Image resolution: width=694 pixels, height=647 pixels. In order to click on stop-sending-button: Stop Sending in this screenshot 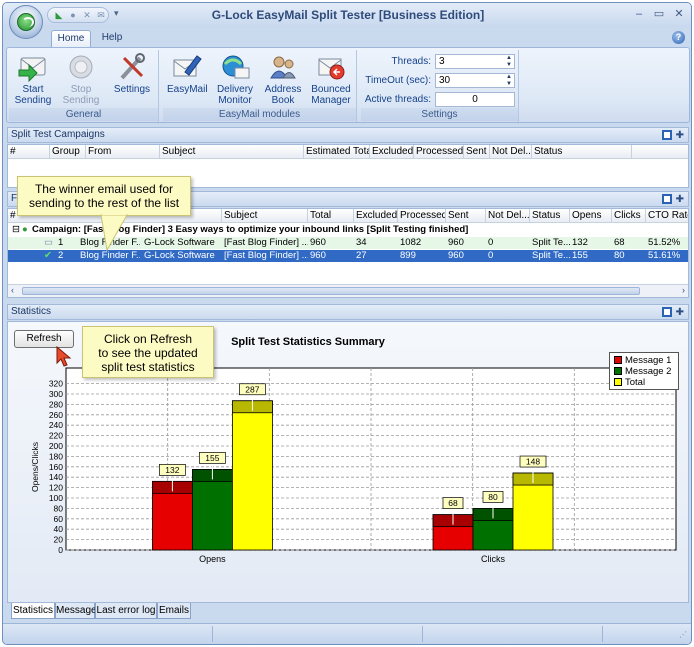, I will do `click(81, 79)`.